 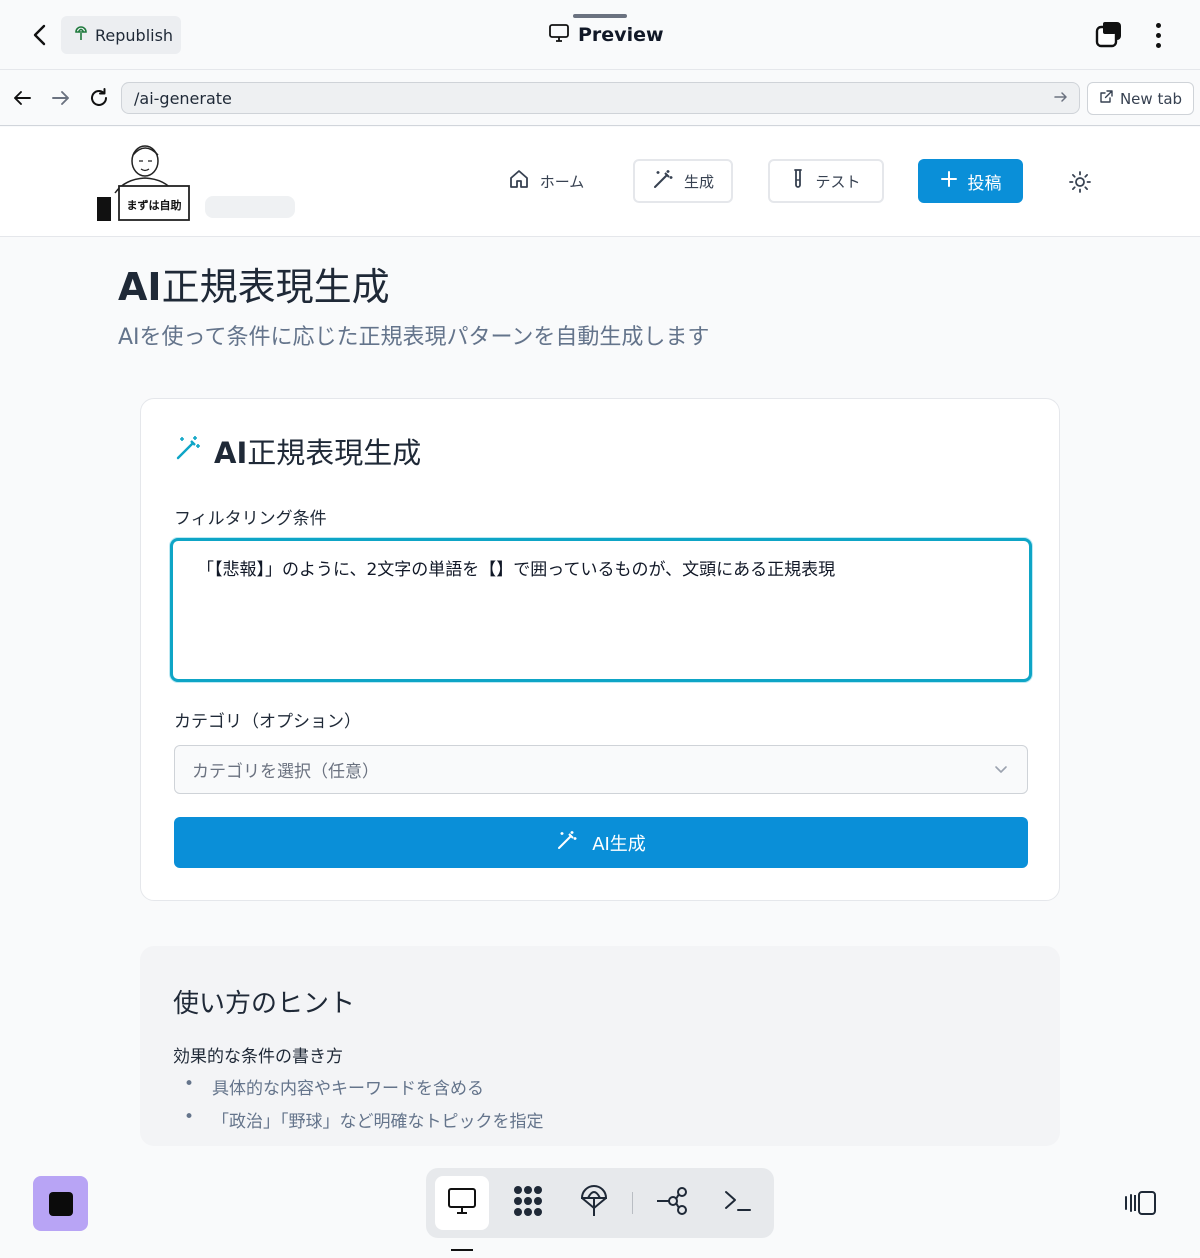 I want to click on site-header: まずは自助 ホーム 生成 テスト 投稿, so click(x=600, y=182).